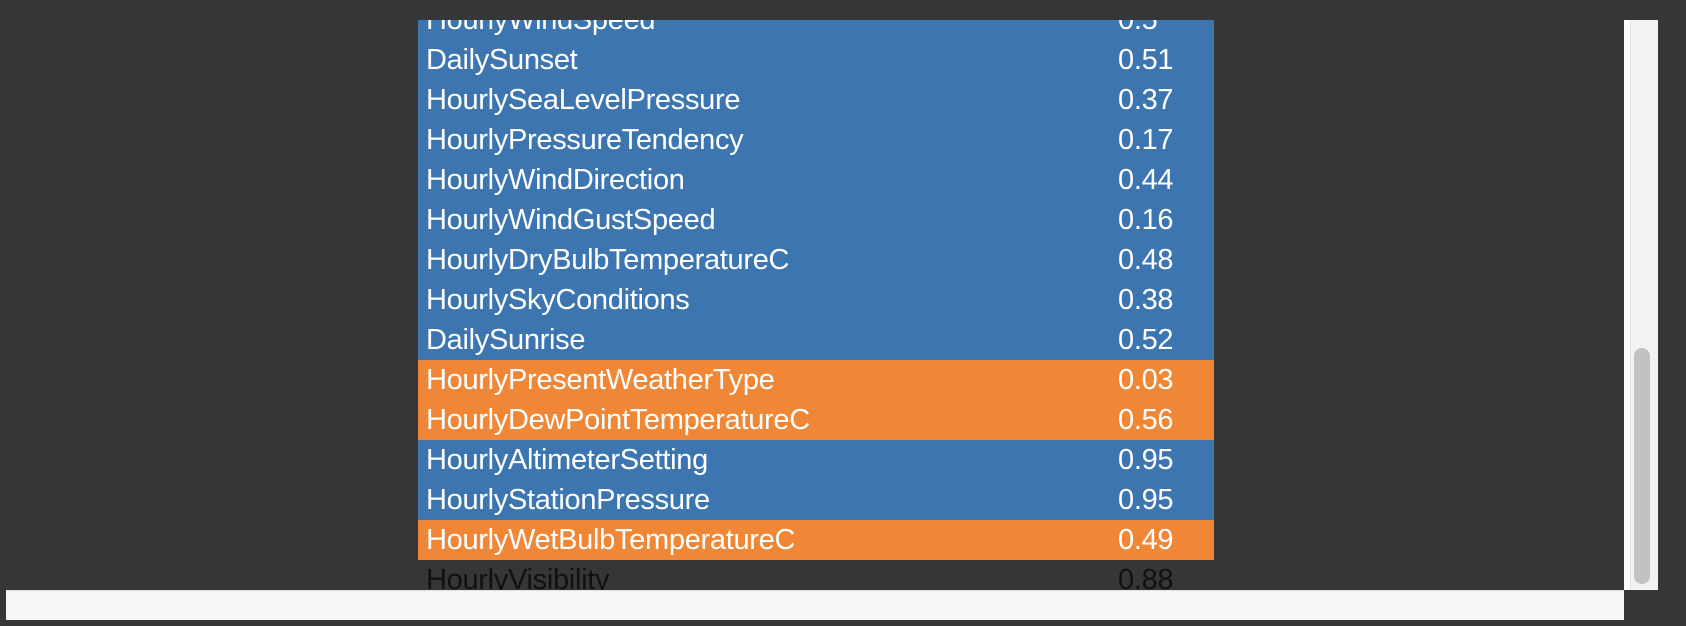 The height and width of the screenshot is (626, 1686). Describe the element at coordinates (1146, 379) in the screenshot. I see `feature-value: 0.03` at that location.